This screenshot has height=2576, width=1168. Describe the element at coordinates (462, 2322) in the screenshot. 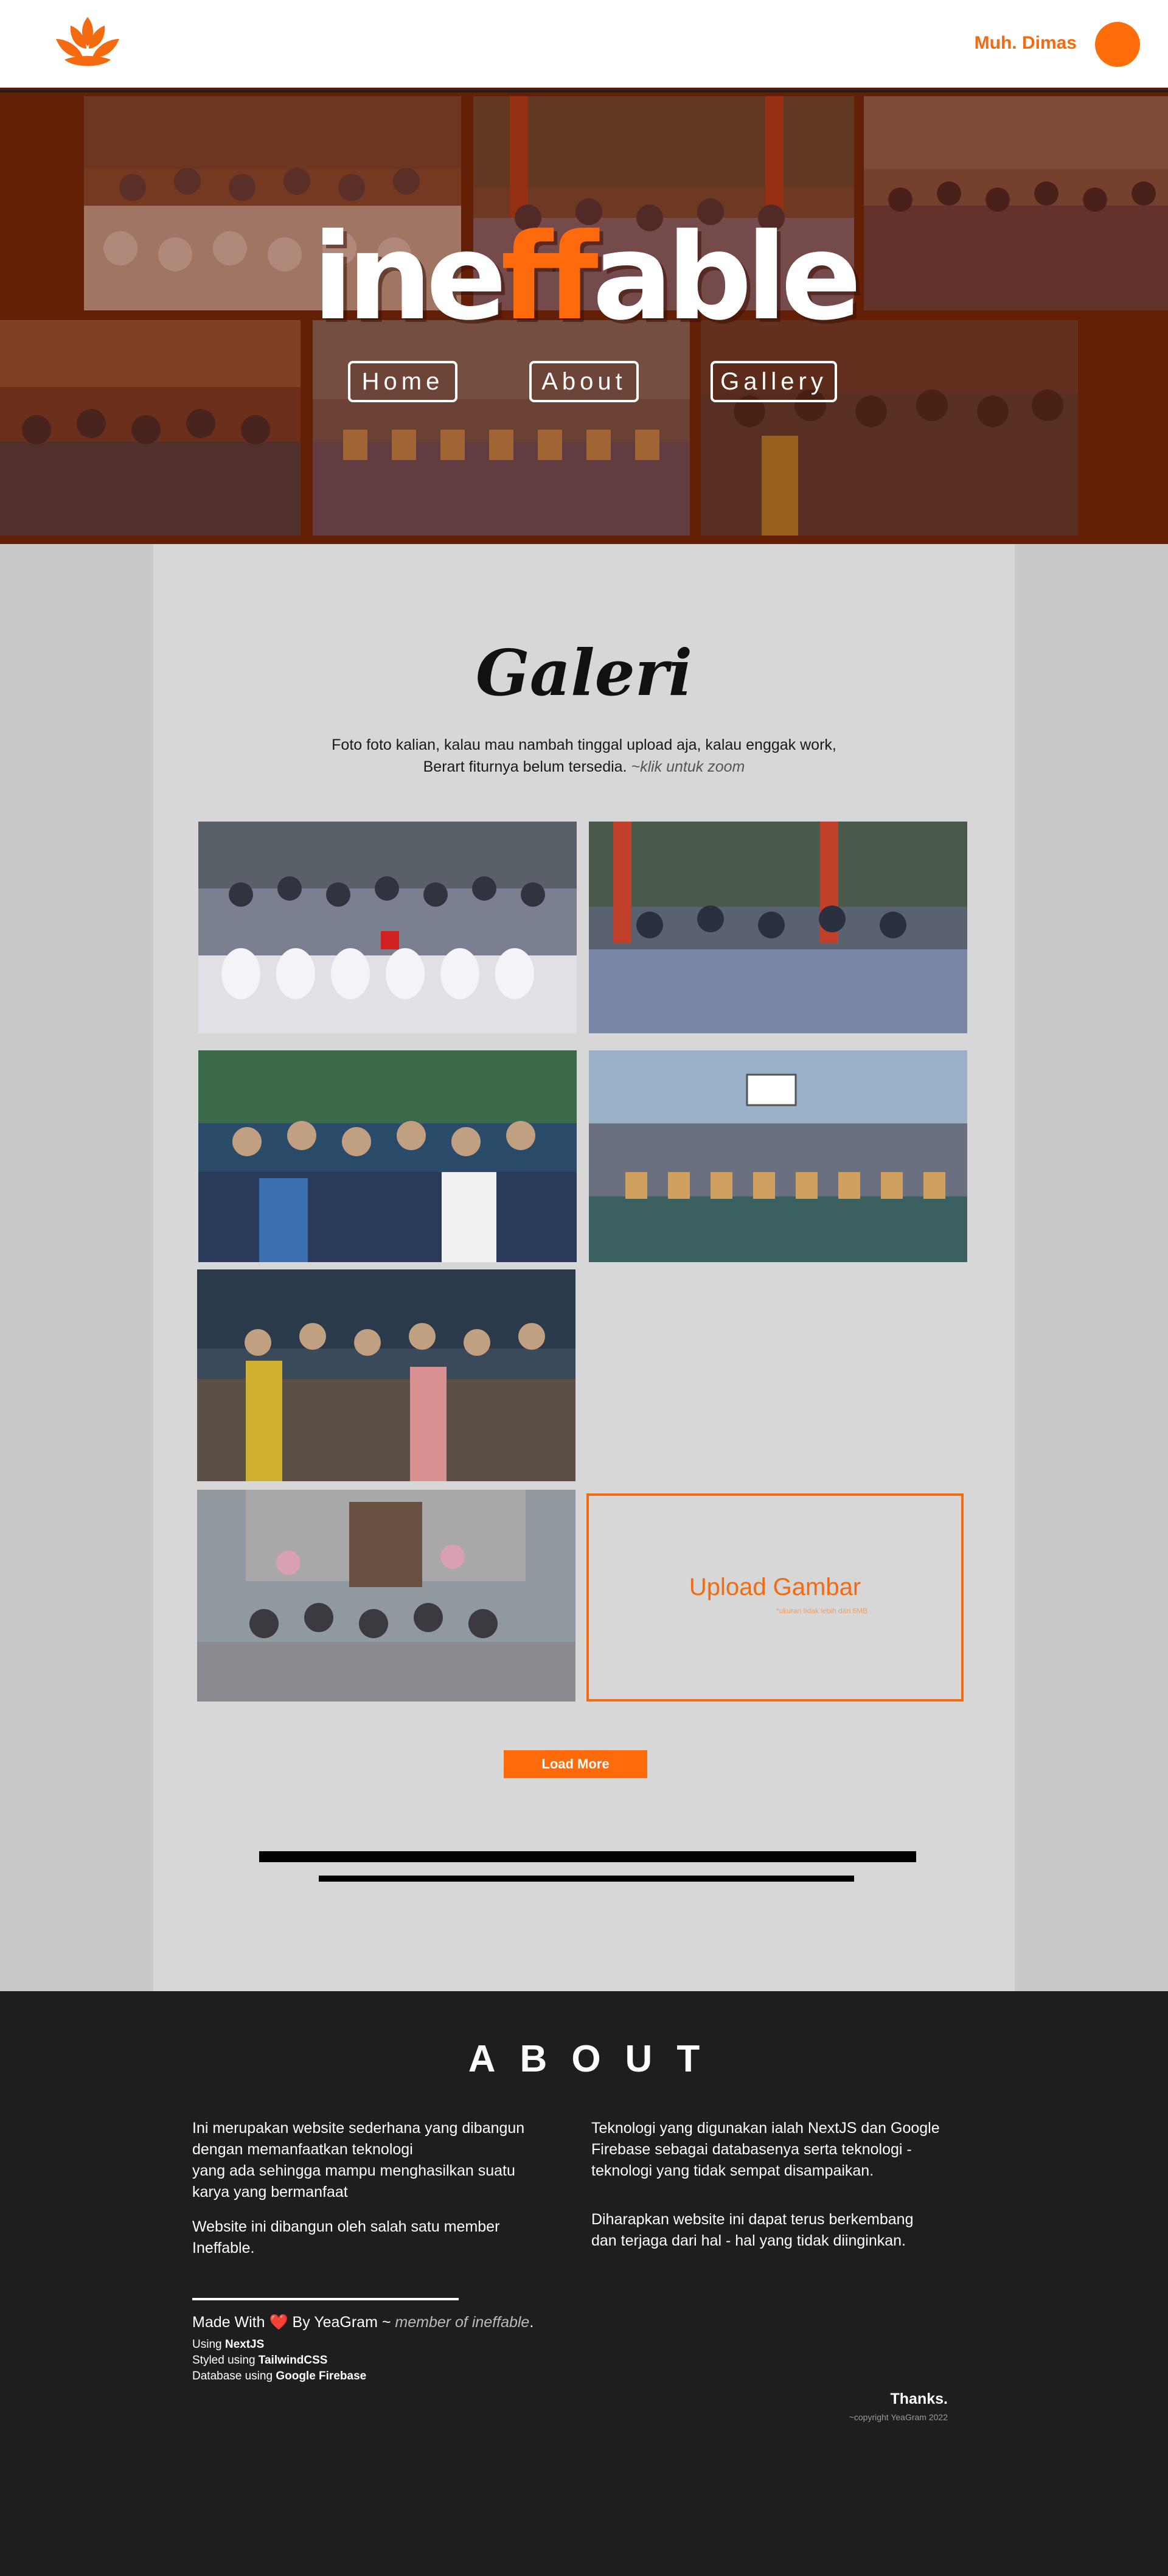

I see `member-note: member of ineffable` at that location.